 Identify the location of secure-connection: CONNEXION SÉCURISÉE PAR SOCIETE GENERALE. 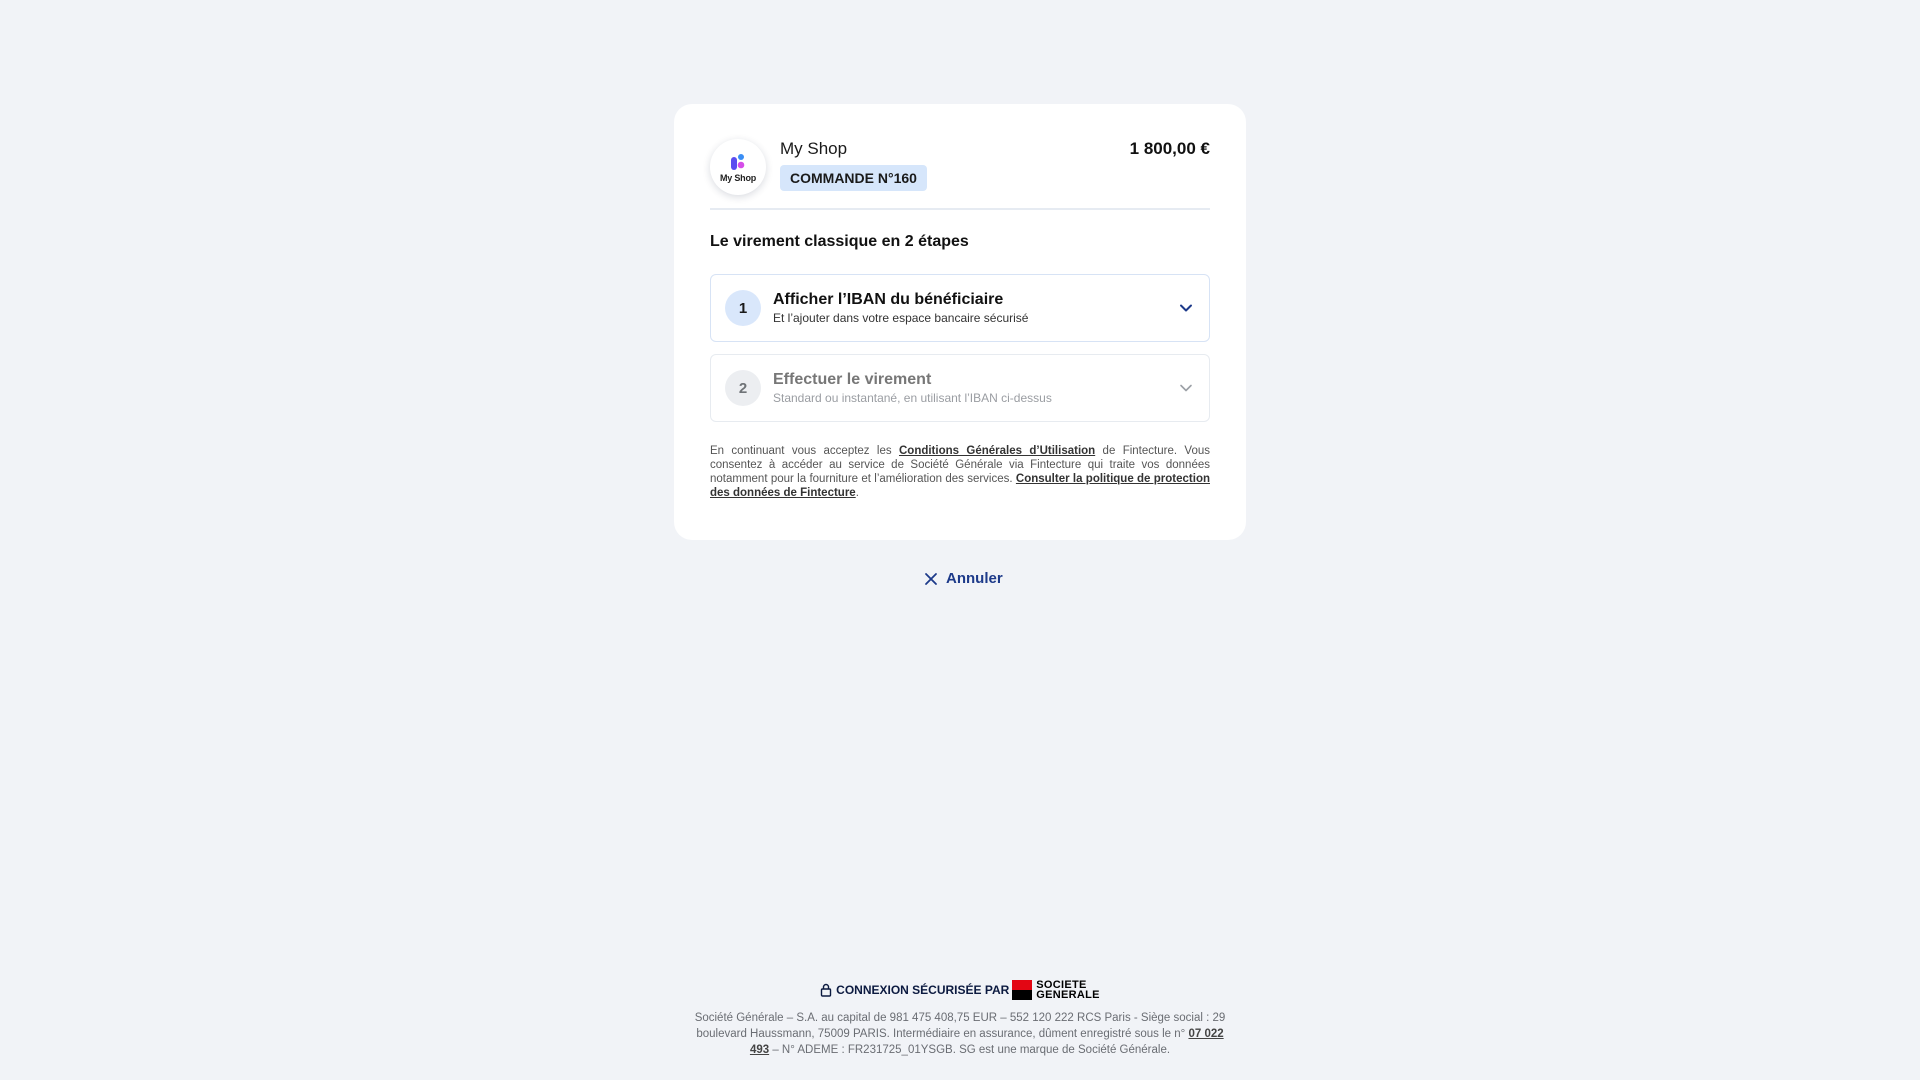
(960, 990).